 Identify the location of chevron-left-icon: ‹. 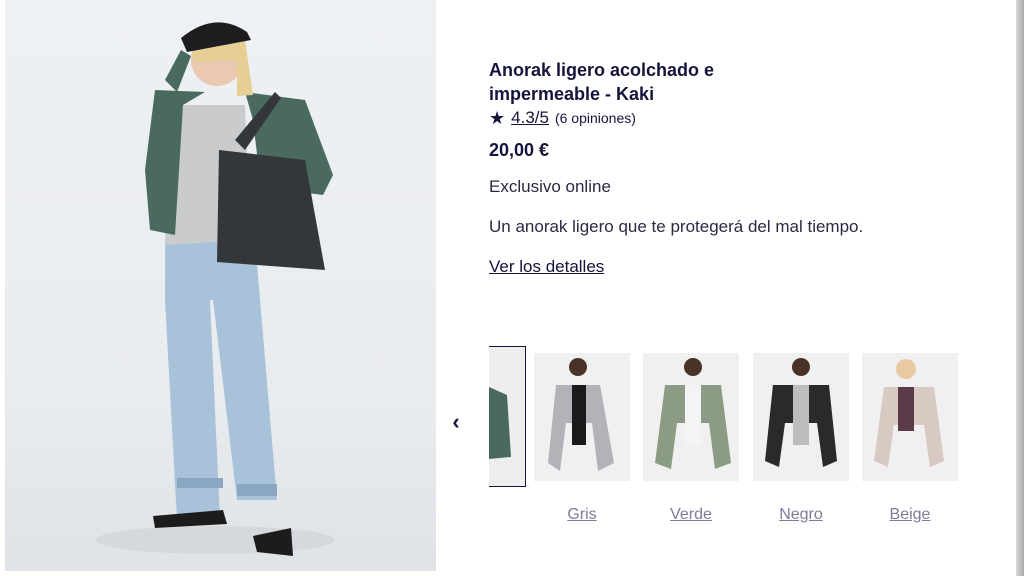
(456, 422).